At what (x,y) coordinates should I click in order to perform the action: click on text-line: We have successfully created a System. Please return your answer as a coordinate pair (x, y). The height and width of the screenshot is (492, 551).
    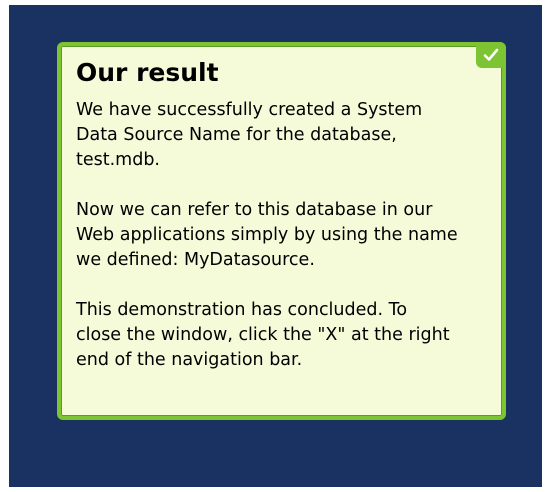
    Looking at the image, I should click on (249, 110).